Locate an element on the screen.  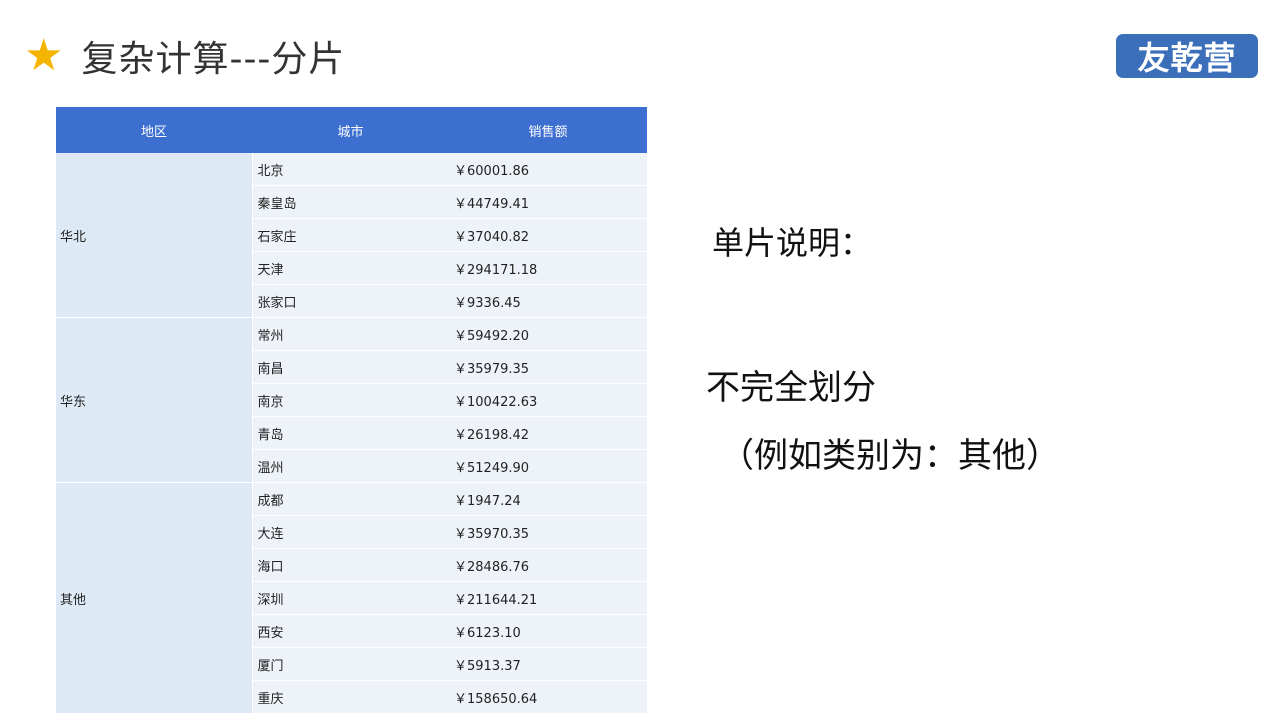
city-cell: 南京 is located at coordinates (350, 400).